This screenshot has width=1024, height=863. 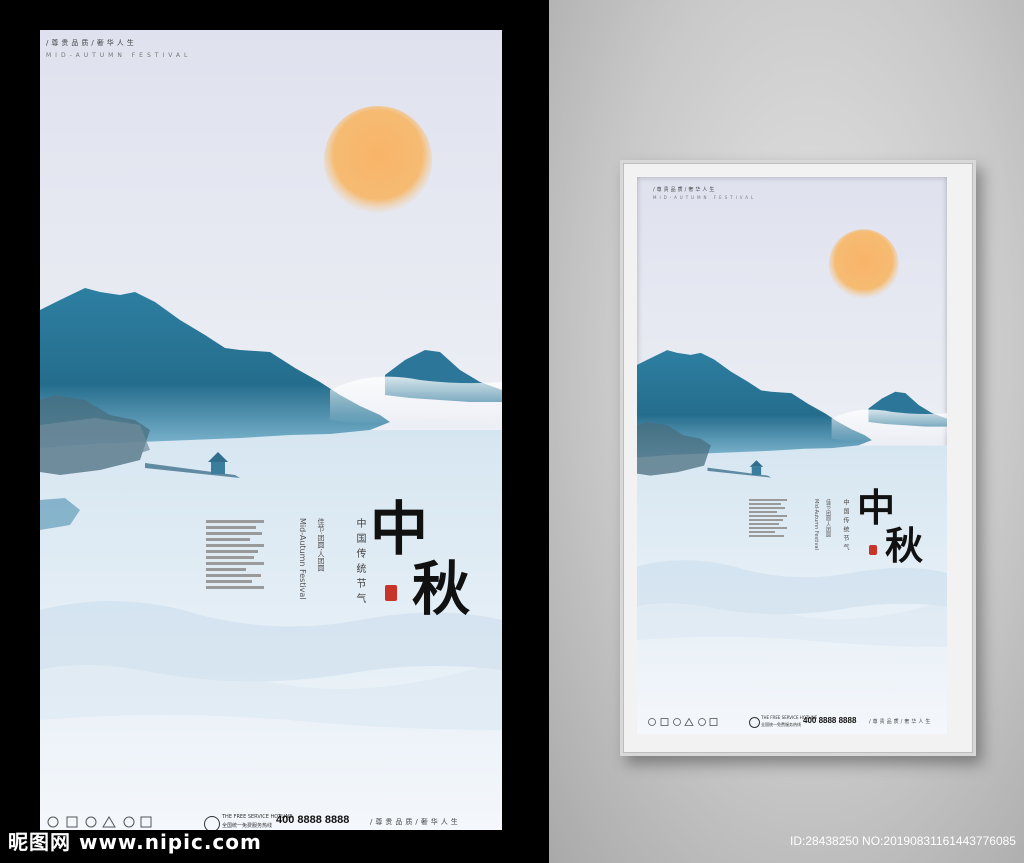 I want to click on framed-footer-tagline: /尊贵品质/奢华人生, so click(x=901, y=722).